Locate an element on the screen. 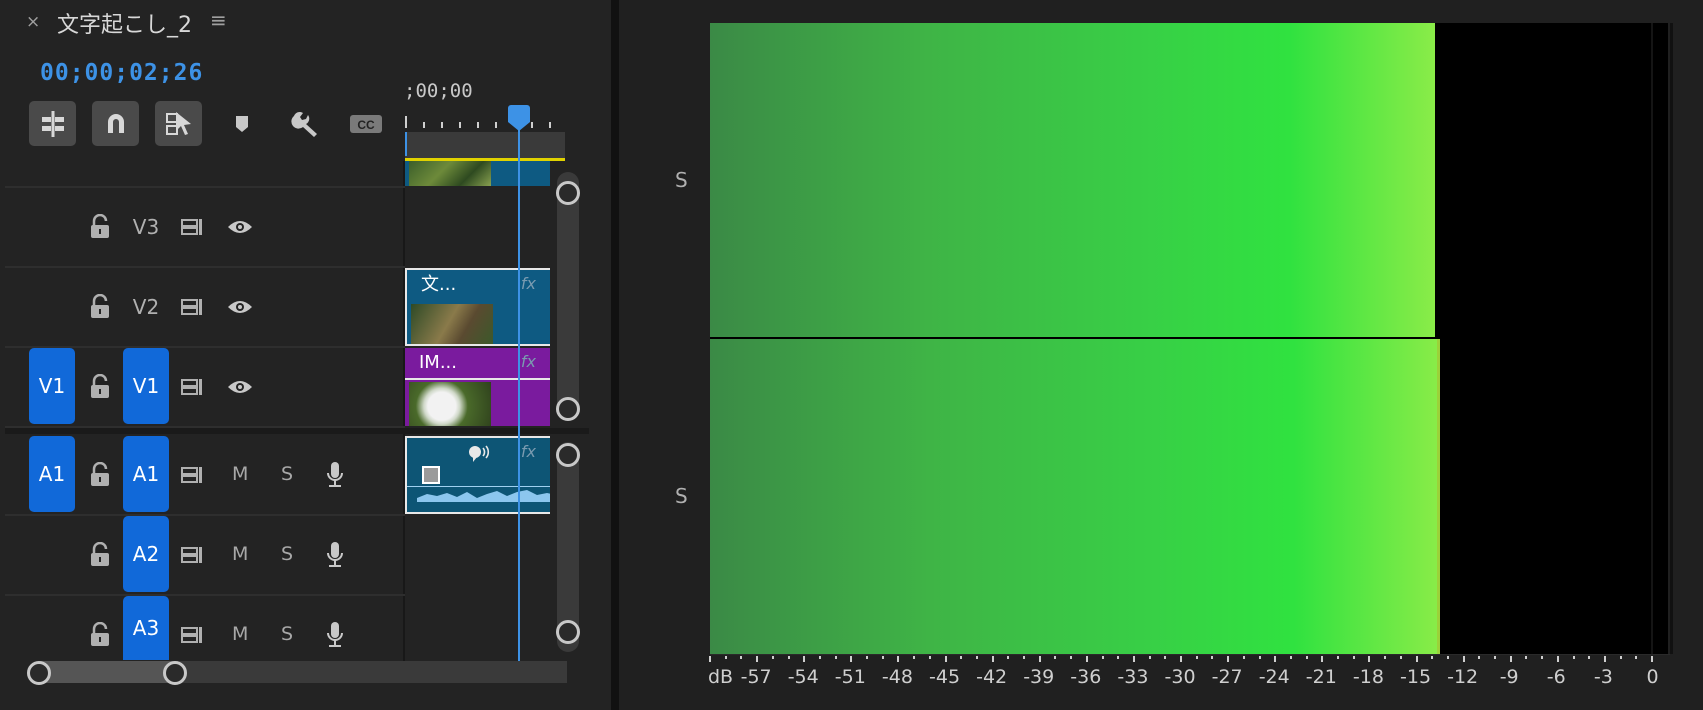 The width and height of the screenshot is (1703, 710). sequence-tab-title: 文字起こし_2 is located at coordinates (124, 23).